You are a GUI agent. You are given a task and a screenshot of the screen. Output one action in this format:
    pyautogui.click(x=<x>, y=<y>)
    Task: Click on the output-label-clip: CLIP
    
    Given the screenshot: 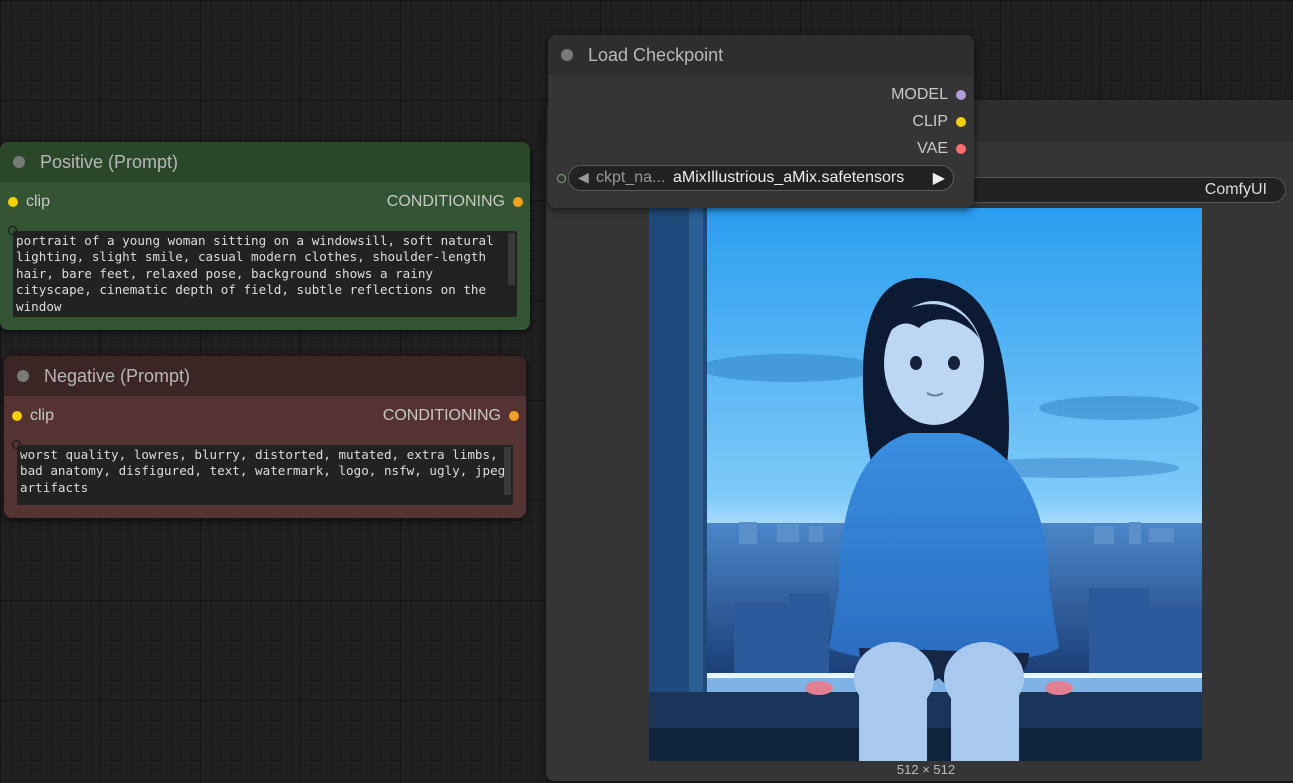 What is the action you would take?
    pyautogui.click(x=930, y=121)
    